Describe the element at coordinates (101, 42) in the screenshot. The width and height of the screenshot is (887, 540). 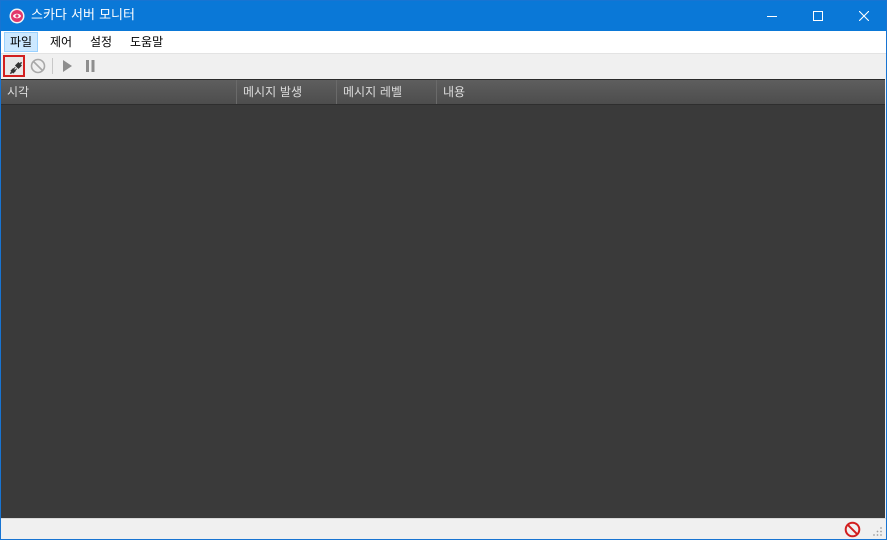
I see `menu-settings: 설정` at that location.